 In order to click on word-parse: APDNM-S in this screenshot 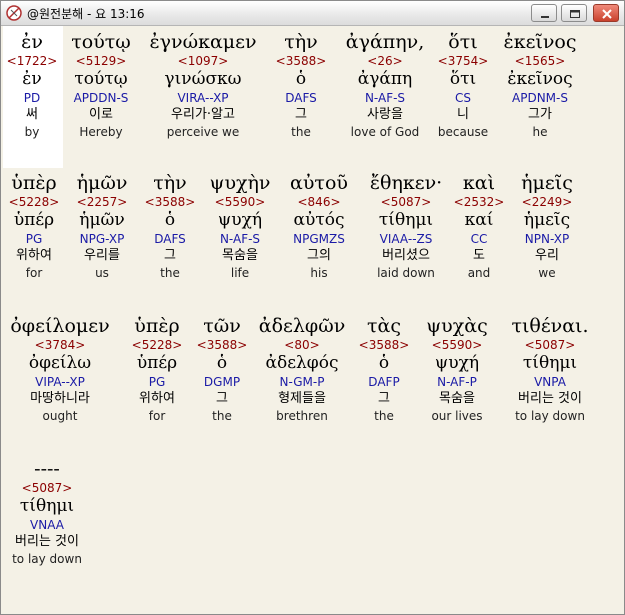, I will do `click(540, 98)`.